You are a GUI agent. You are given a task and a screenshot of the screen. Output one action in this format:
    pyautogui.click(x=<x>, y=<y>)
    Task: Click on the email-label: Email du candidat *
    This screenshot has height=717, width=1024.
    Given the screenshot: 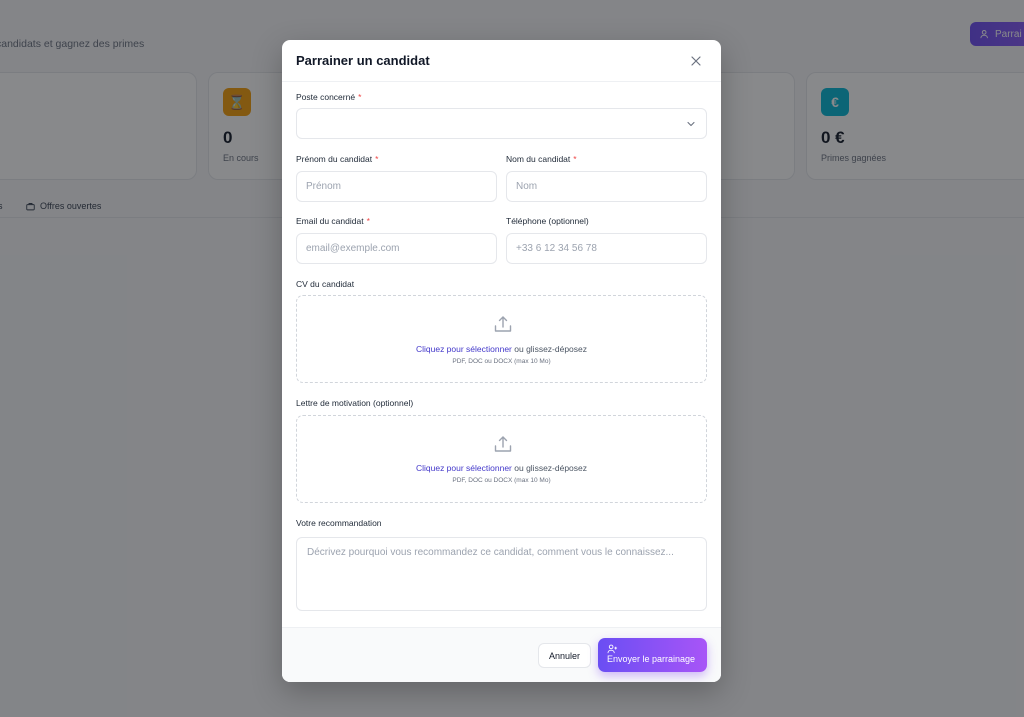 What is the action you would take?
    pyautogui.click(x=333, y=221)
    